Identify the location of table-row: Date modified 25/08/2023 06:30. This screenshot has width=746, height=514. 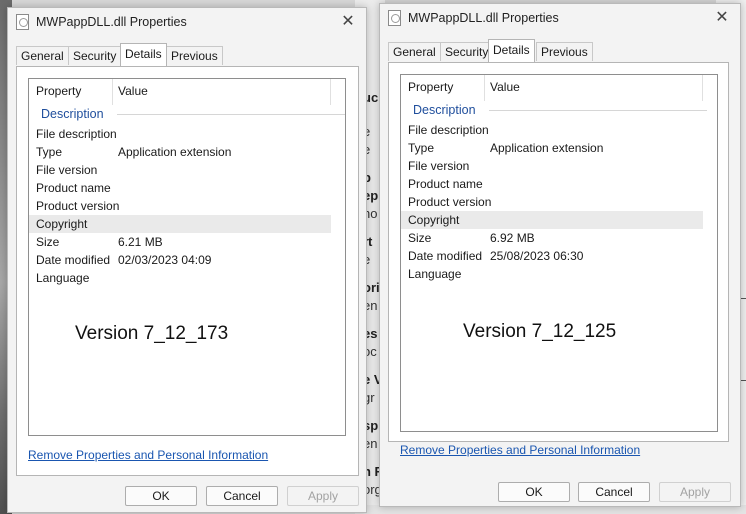
(552, 256).